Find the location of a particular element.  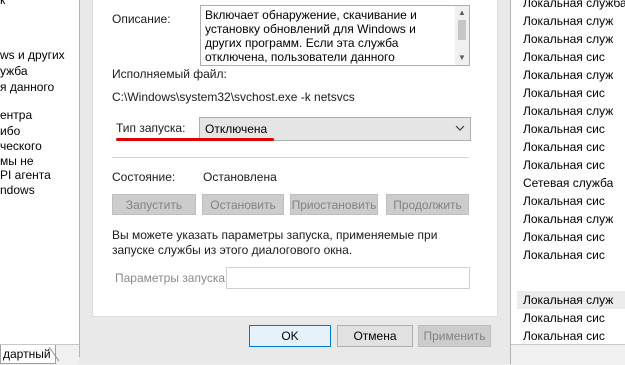

startup-type-value: Отключена is located at coordinates (236, 129).